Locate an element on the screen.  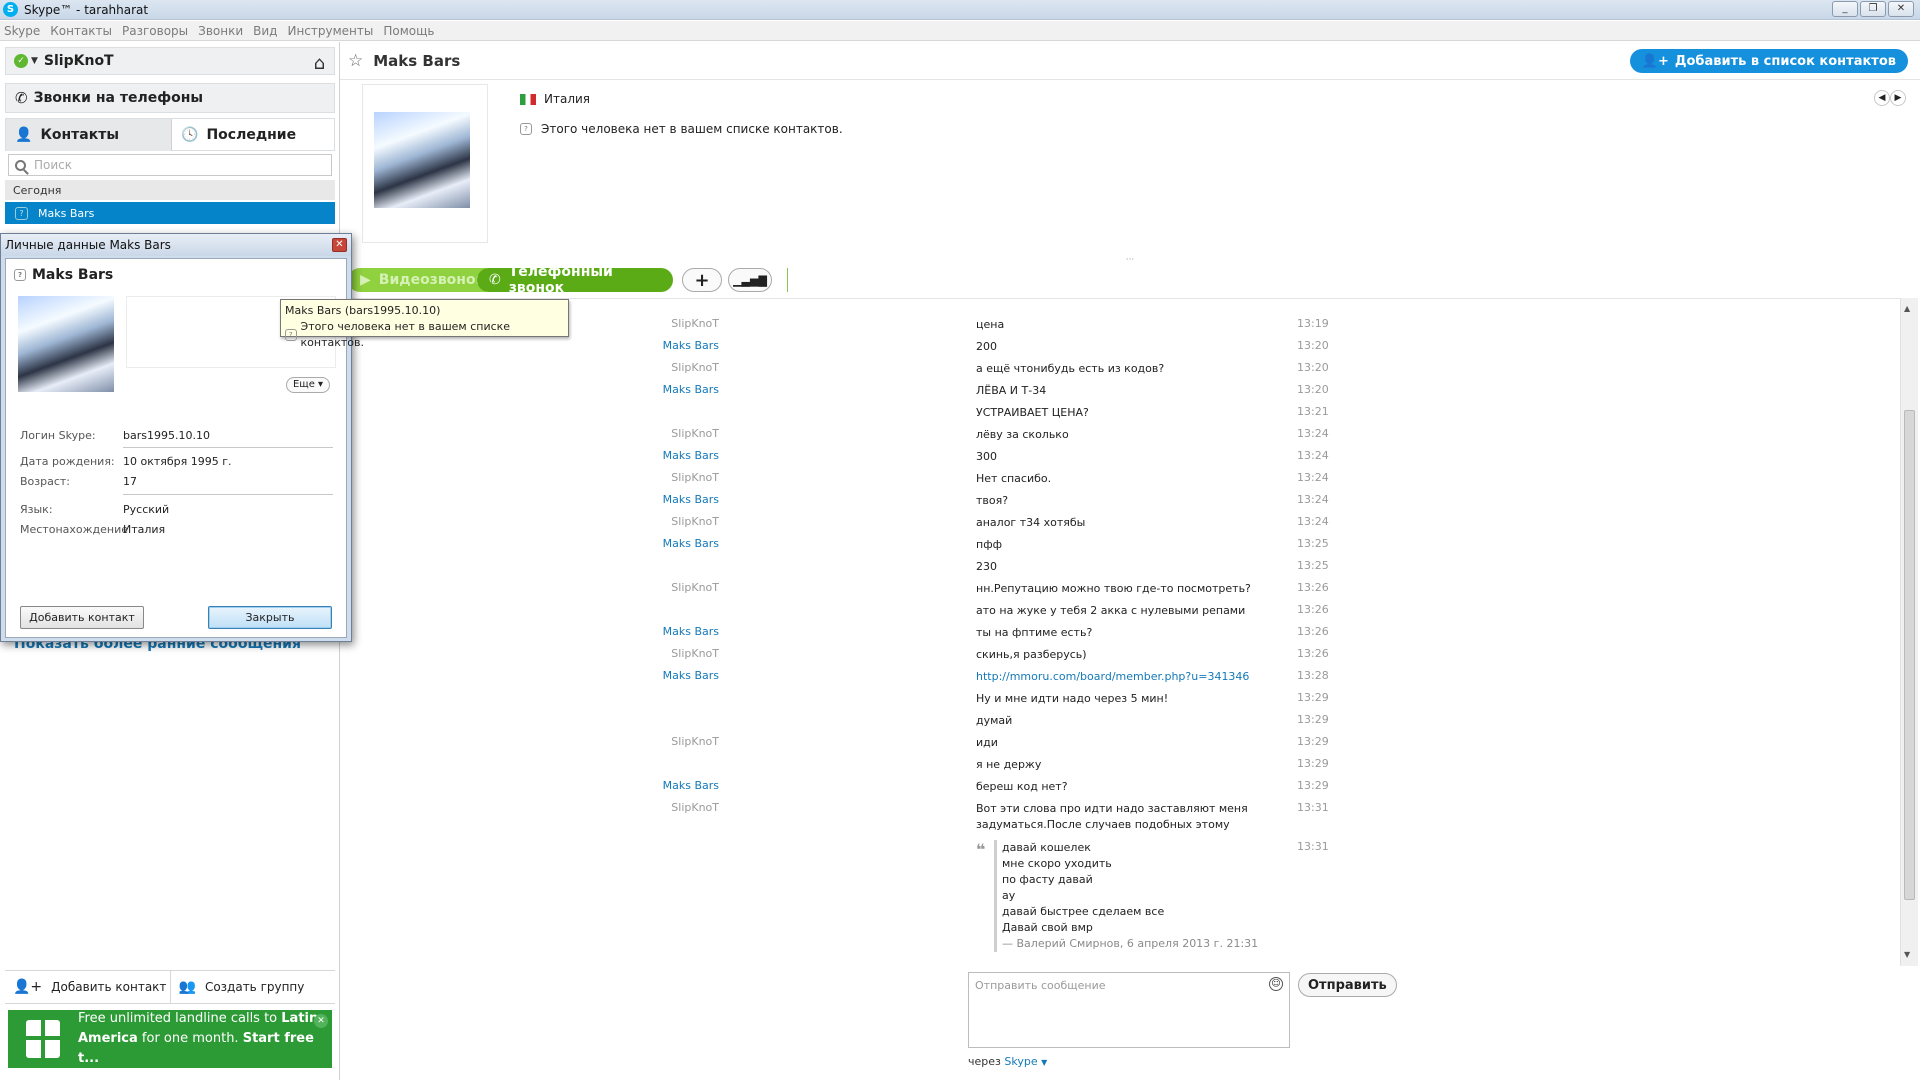
message-timestamp: 13:20 is located at coordinates (1313, 367).